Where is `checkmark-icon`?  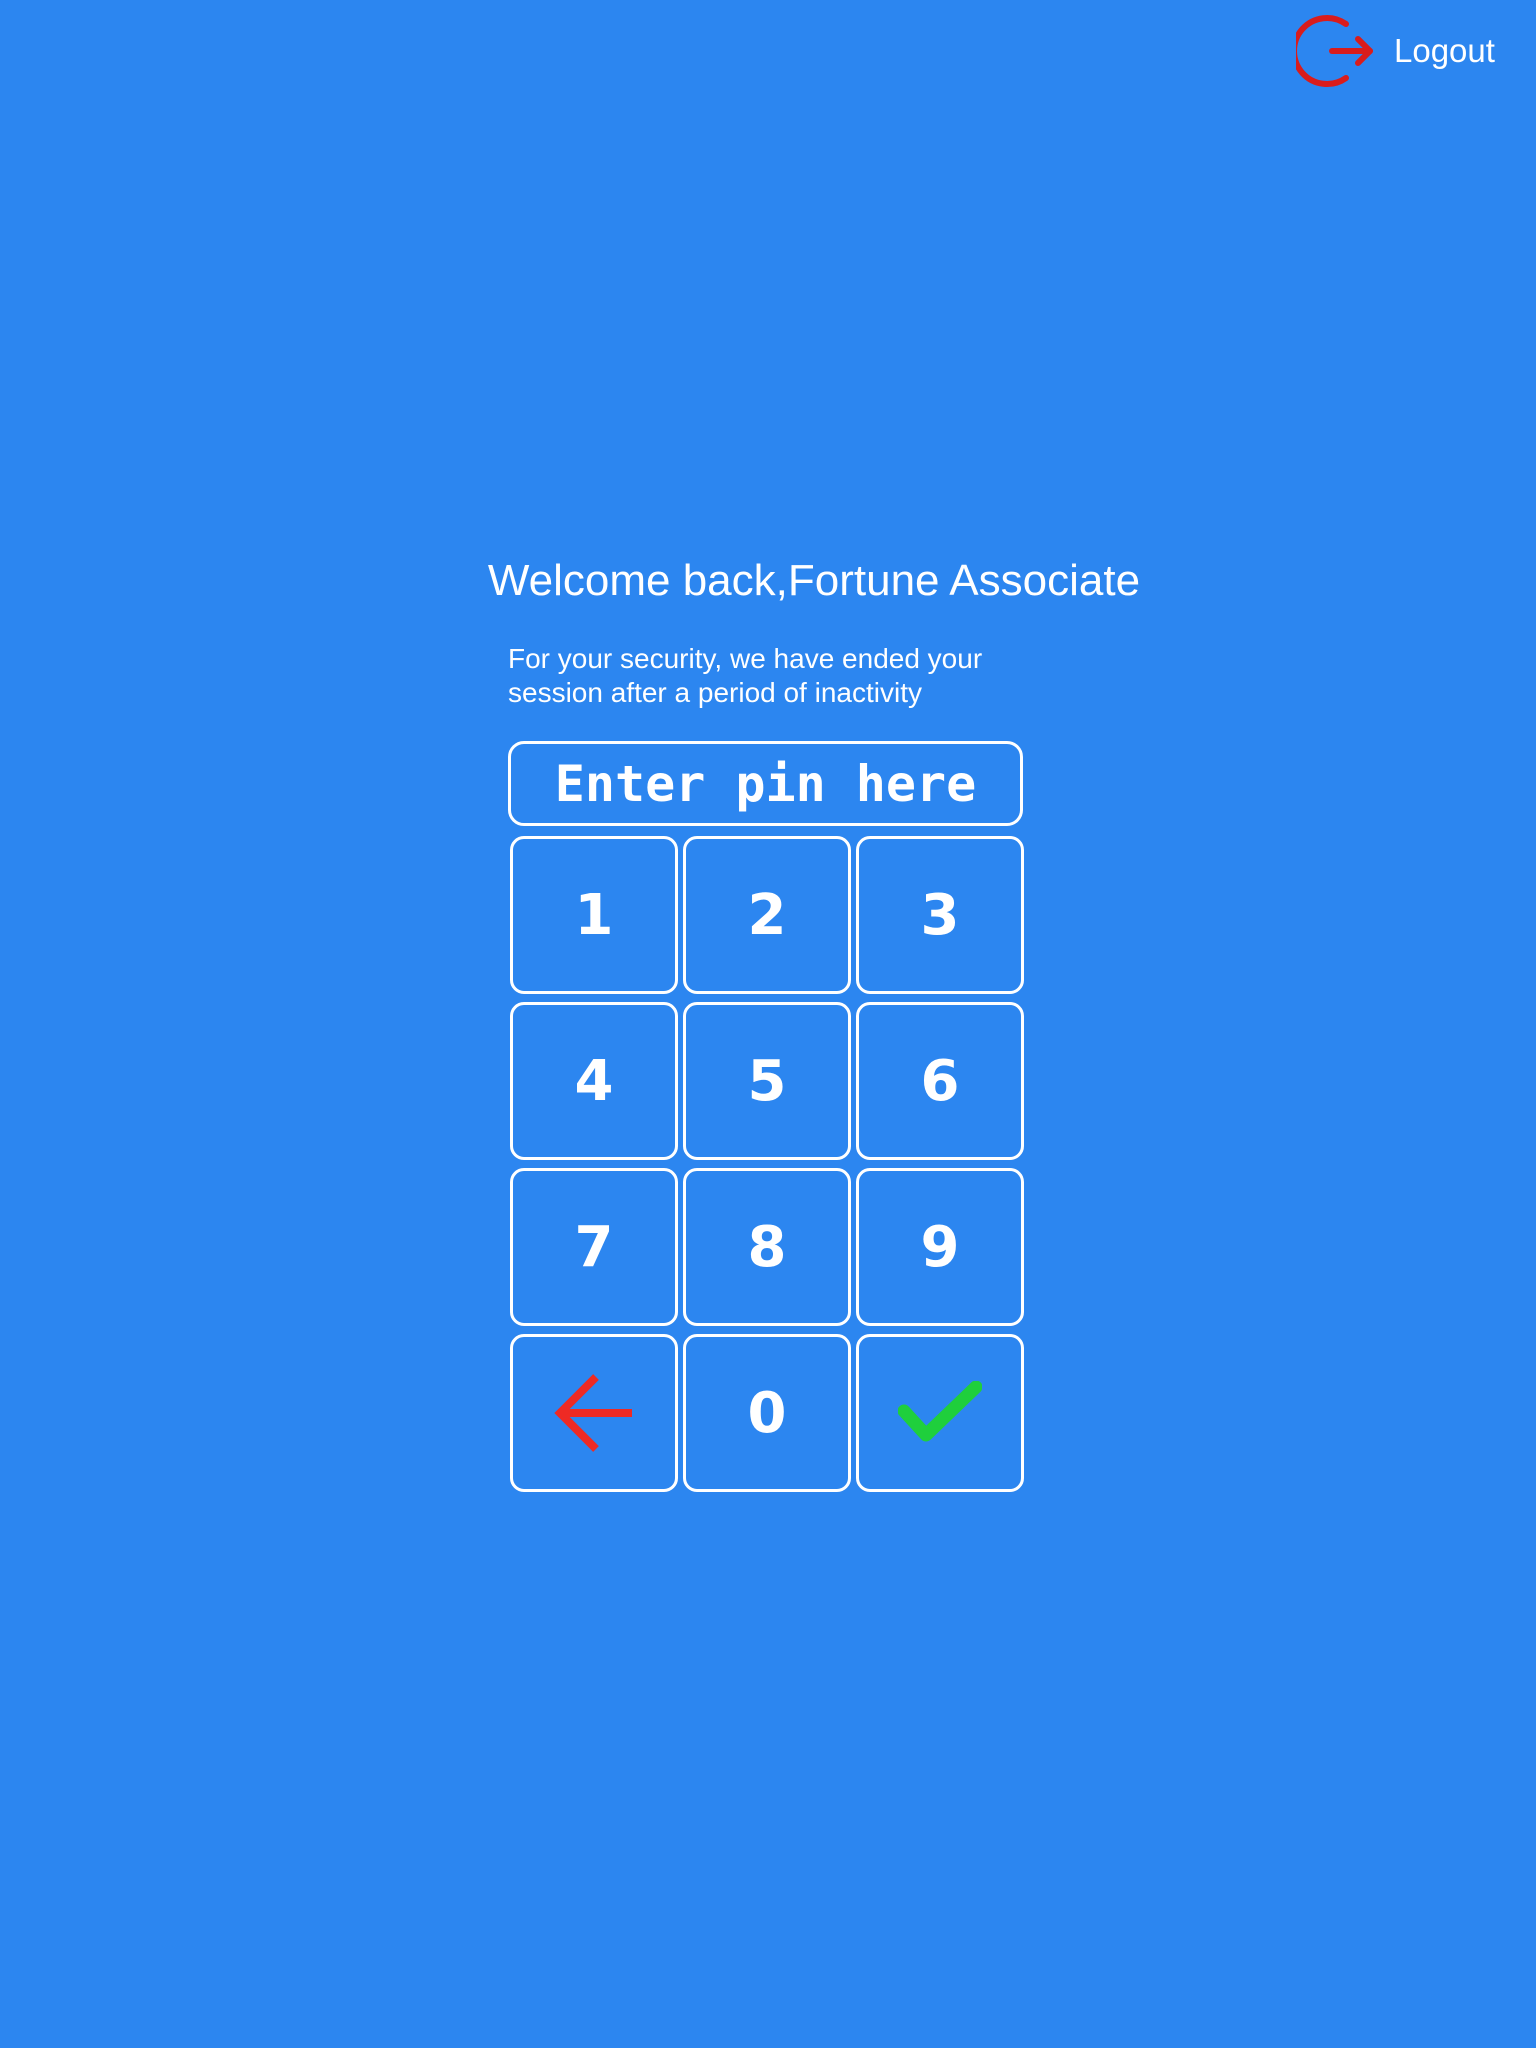
checkmark-icon is located at coordinates (940, 1411).